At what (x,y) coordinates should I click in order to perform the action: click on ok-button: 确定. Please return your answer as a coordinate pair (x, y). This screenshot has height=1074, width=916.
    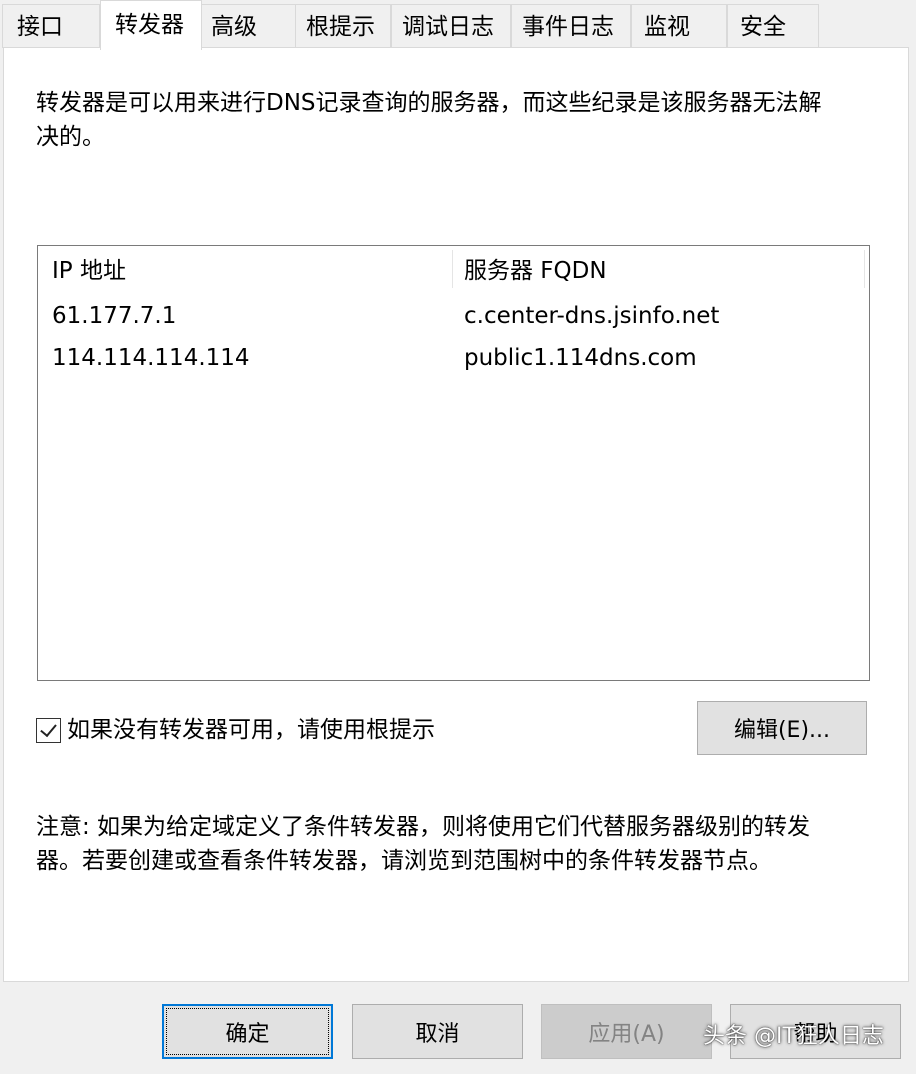
    Looking at the image, I should click on (247, 1031).